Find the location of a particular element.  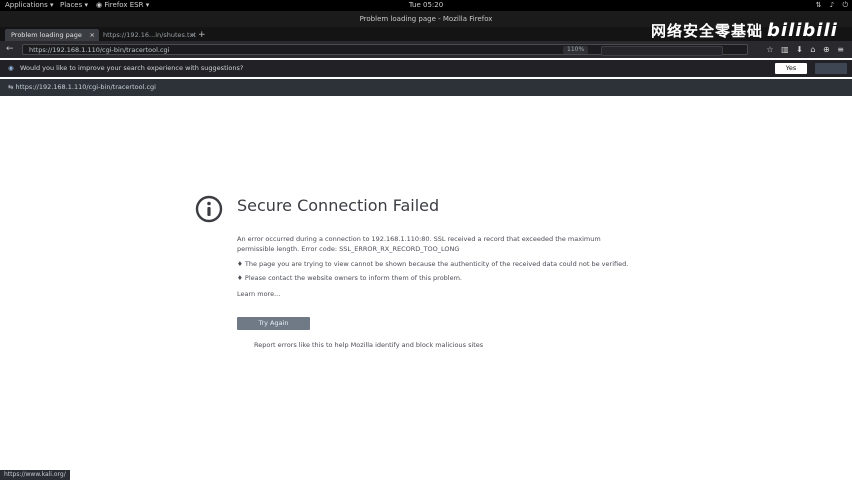

info-icon: ◉ is located at coordinates (11, 68).